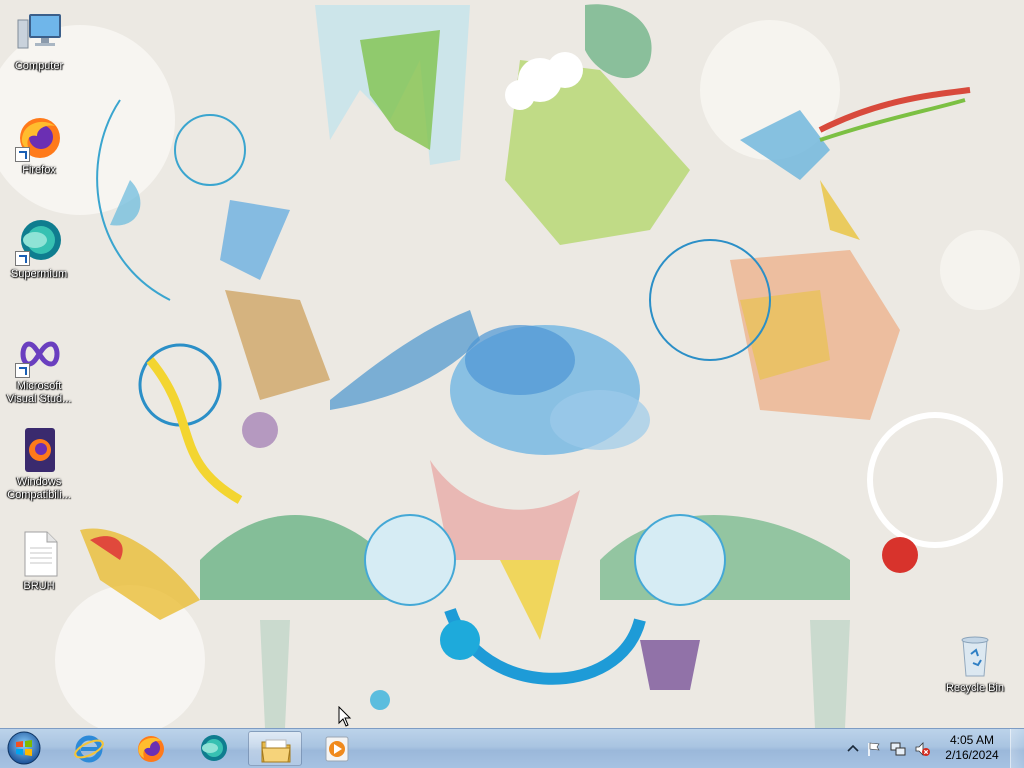 Image resolution: width=1024 pixels, height=768 pixels. I want to click on file-explorer-icon, so click(276, 751).